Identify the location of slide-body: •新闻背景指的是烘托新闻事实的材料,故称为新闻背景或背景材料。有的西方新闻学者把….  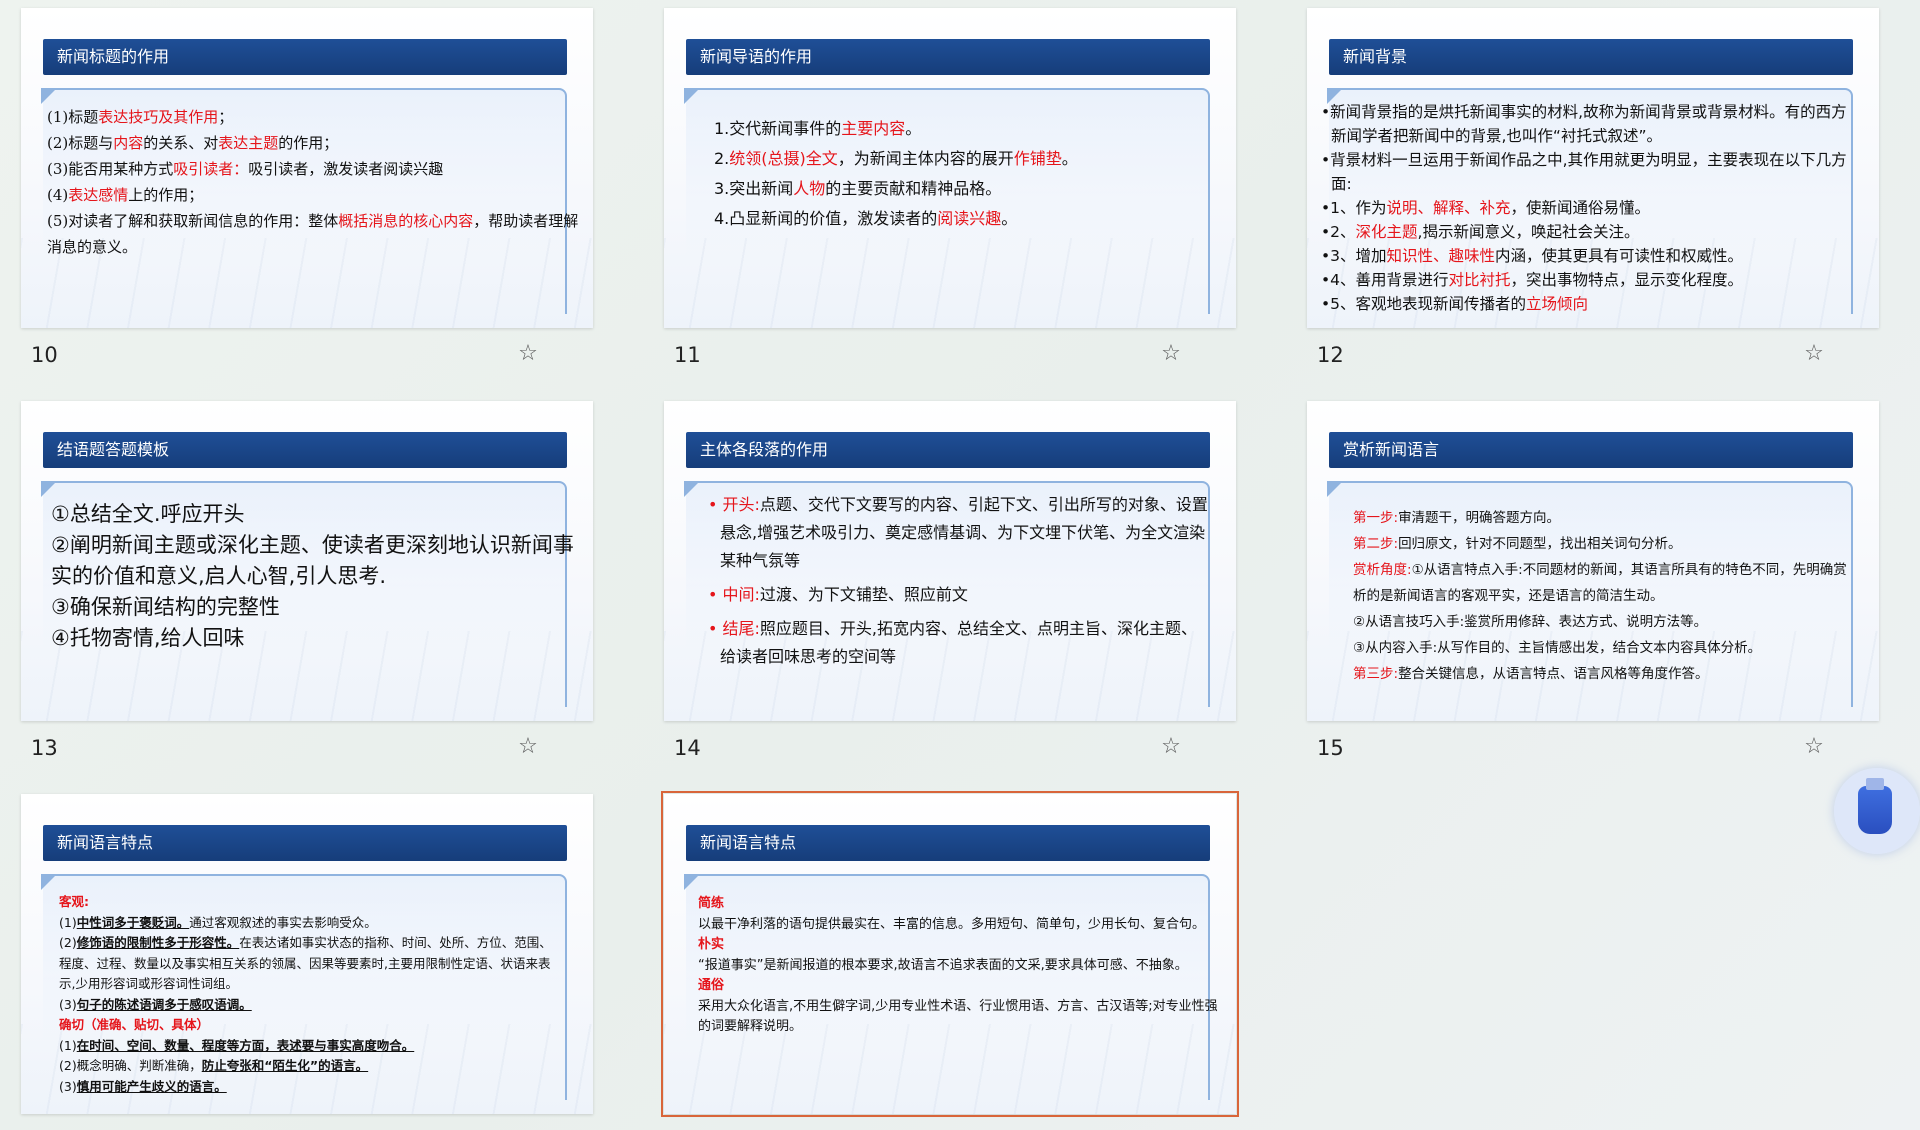
(1591, 208).